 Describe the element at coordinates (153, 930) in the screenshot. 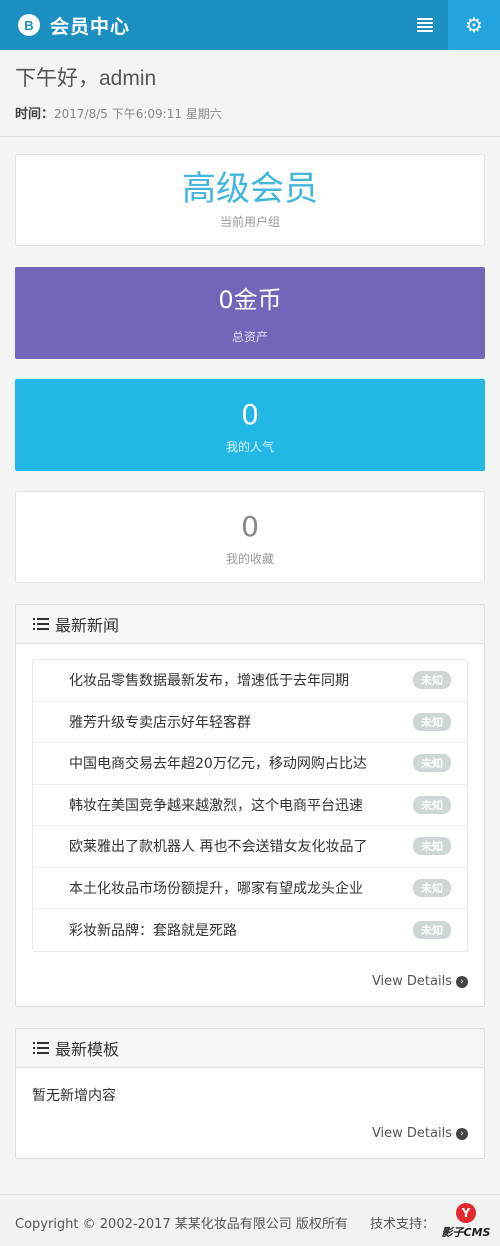

I see `news-title: 彩妆新品牌：套路就是死路` at that location.